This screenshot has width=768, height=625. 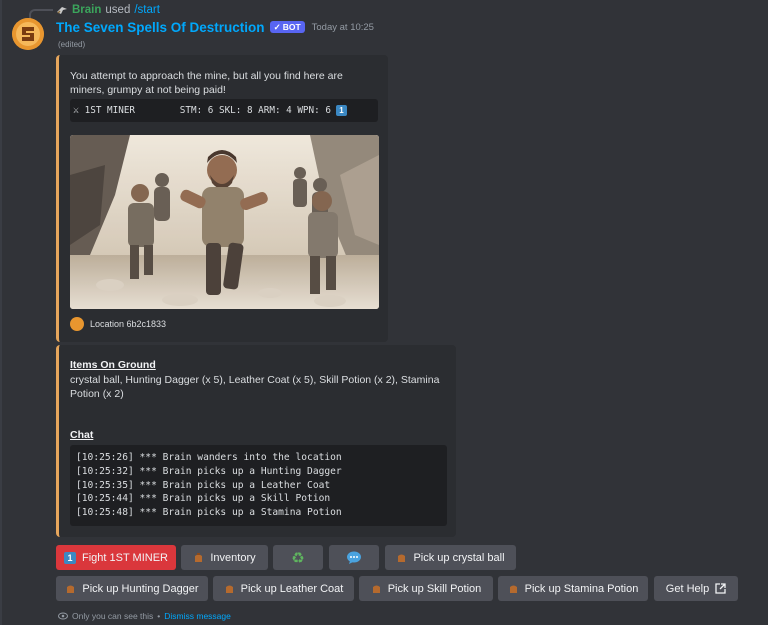 I want to click on eye-icon, so click(x=63, y=616).